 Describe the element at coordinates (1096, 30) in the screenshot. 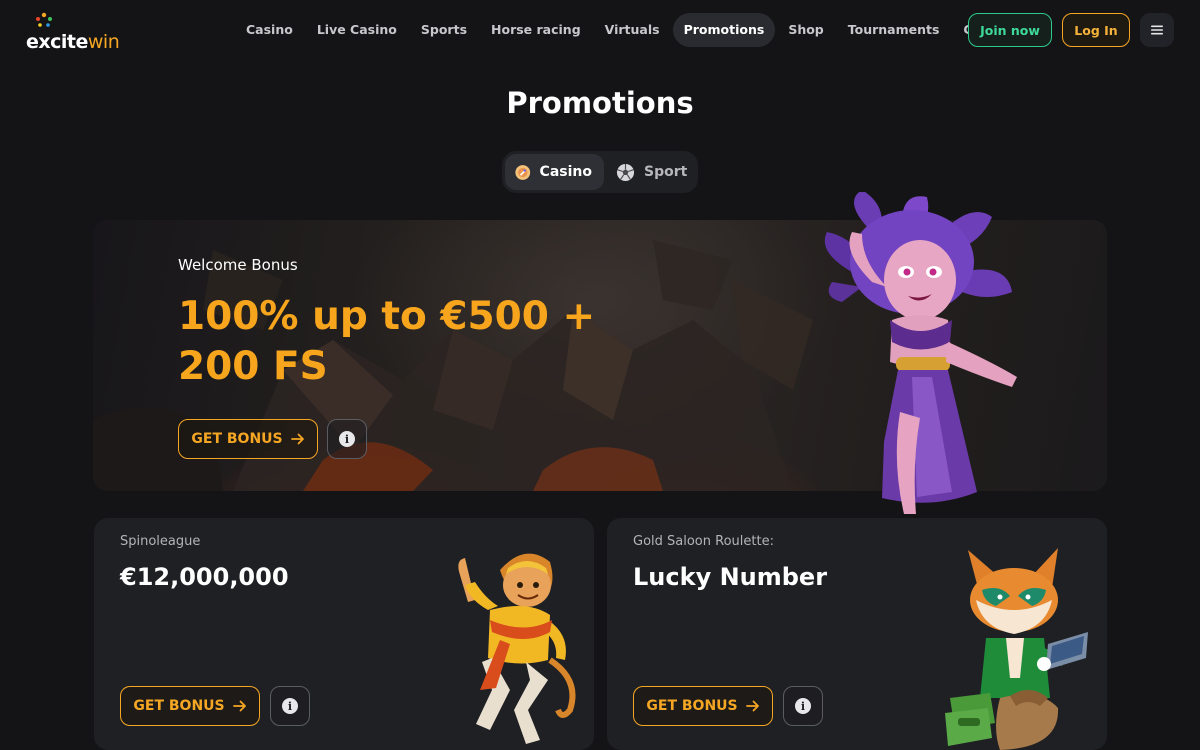

I see `log-in-button: Log In` at that location.